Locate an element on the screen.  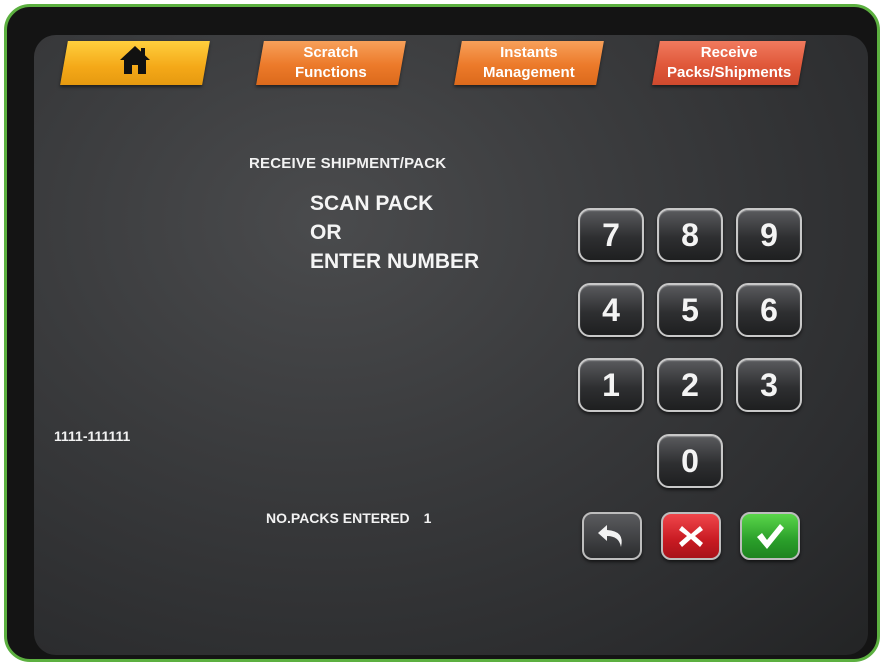
key-3: 3 is located at coordinates (769, 385).